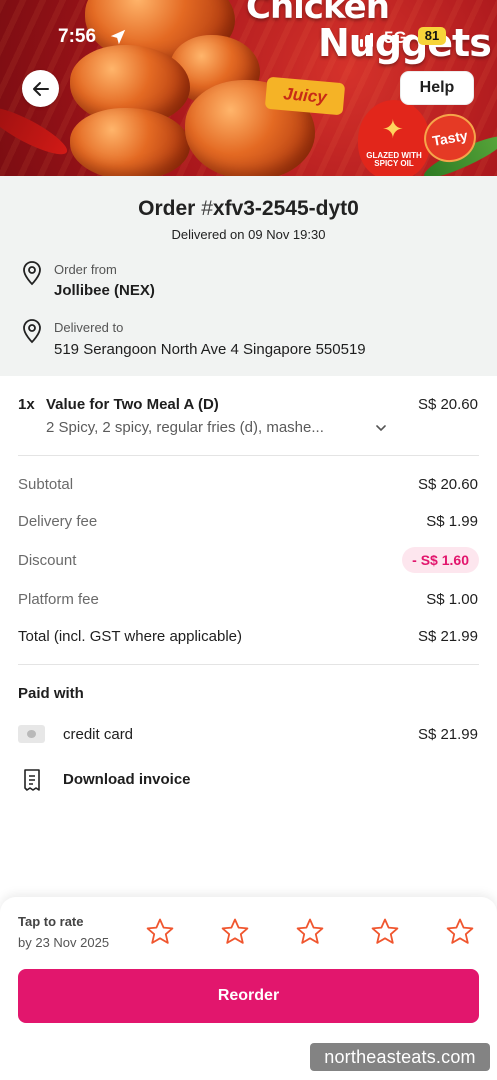  What do you see at coordinates (104, 290) in the screenshot?
I see `restaurant-name: Jollibee (NEX)` at bounding box center [104, 290].